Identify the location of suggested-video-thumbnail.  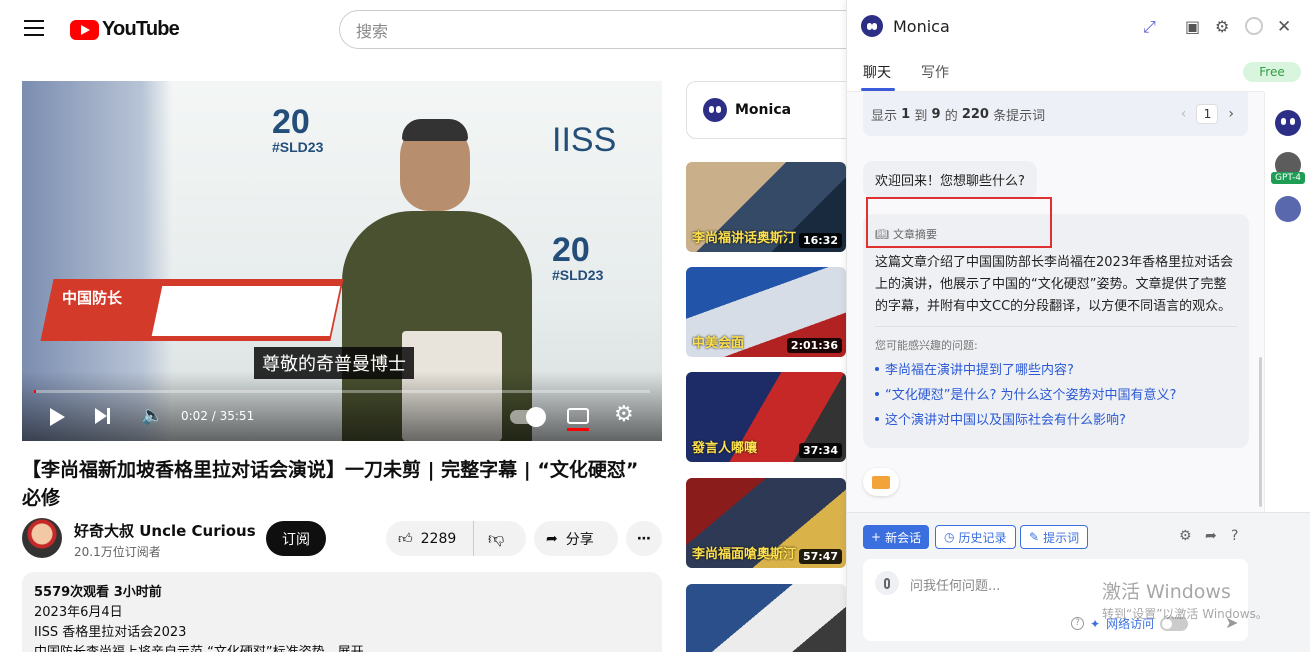
(766, 618).